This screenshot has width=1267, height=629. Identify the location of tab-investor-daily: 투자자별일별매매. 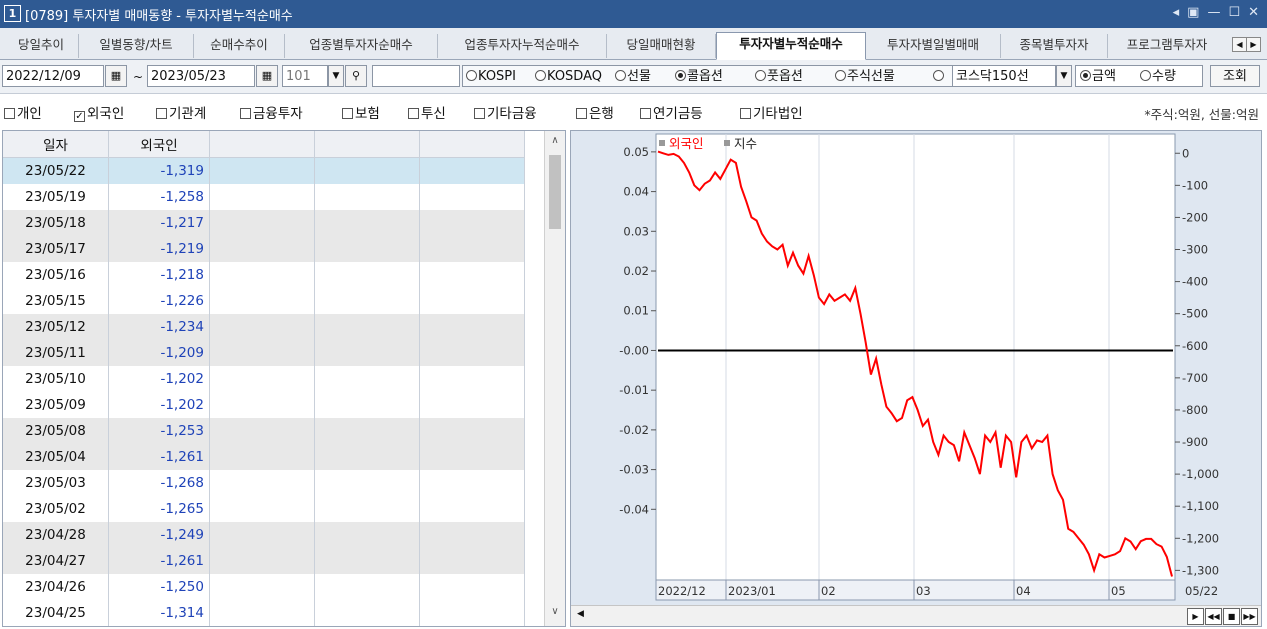
(933, 46).